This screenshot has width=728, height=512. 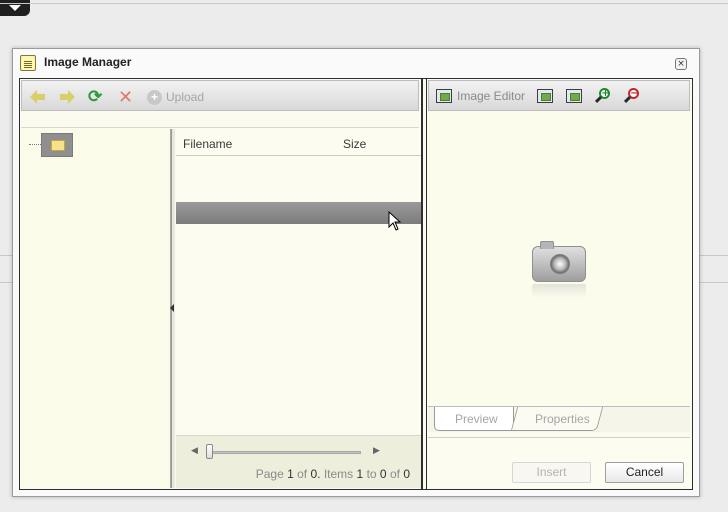 I want to click on delete-button: ✕, so click(x=125, y=97).